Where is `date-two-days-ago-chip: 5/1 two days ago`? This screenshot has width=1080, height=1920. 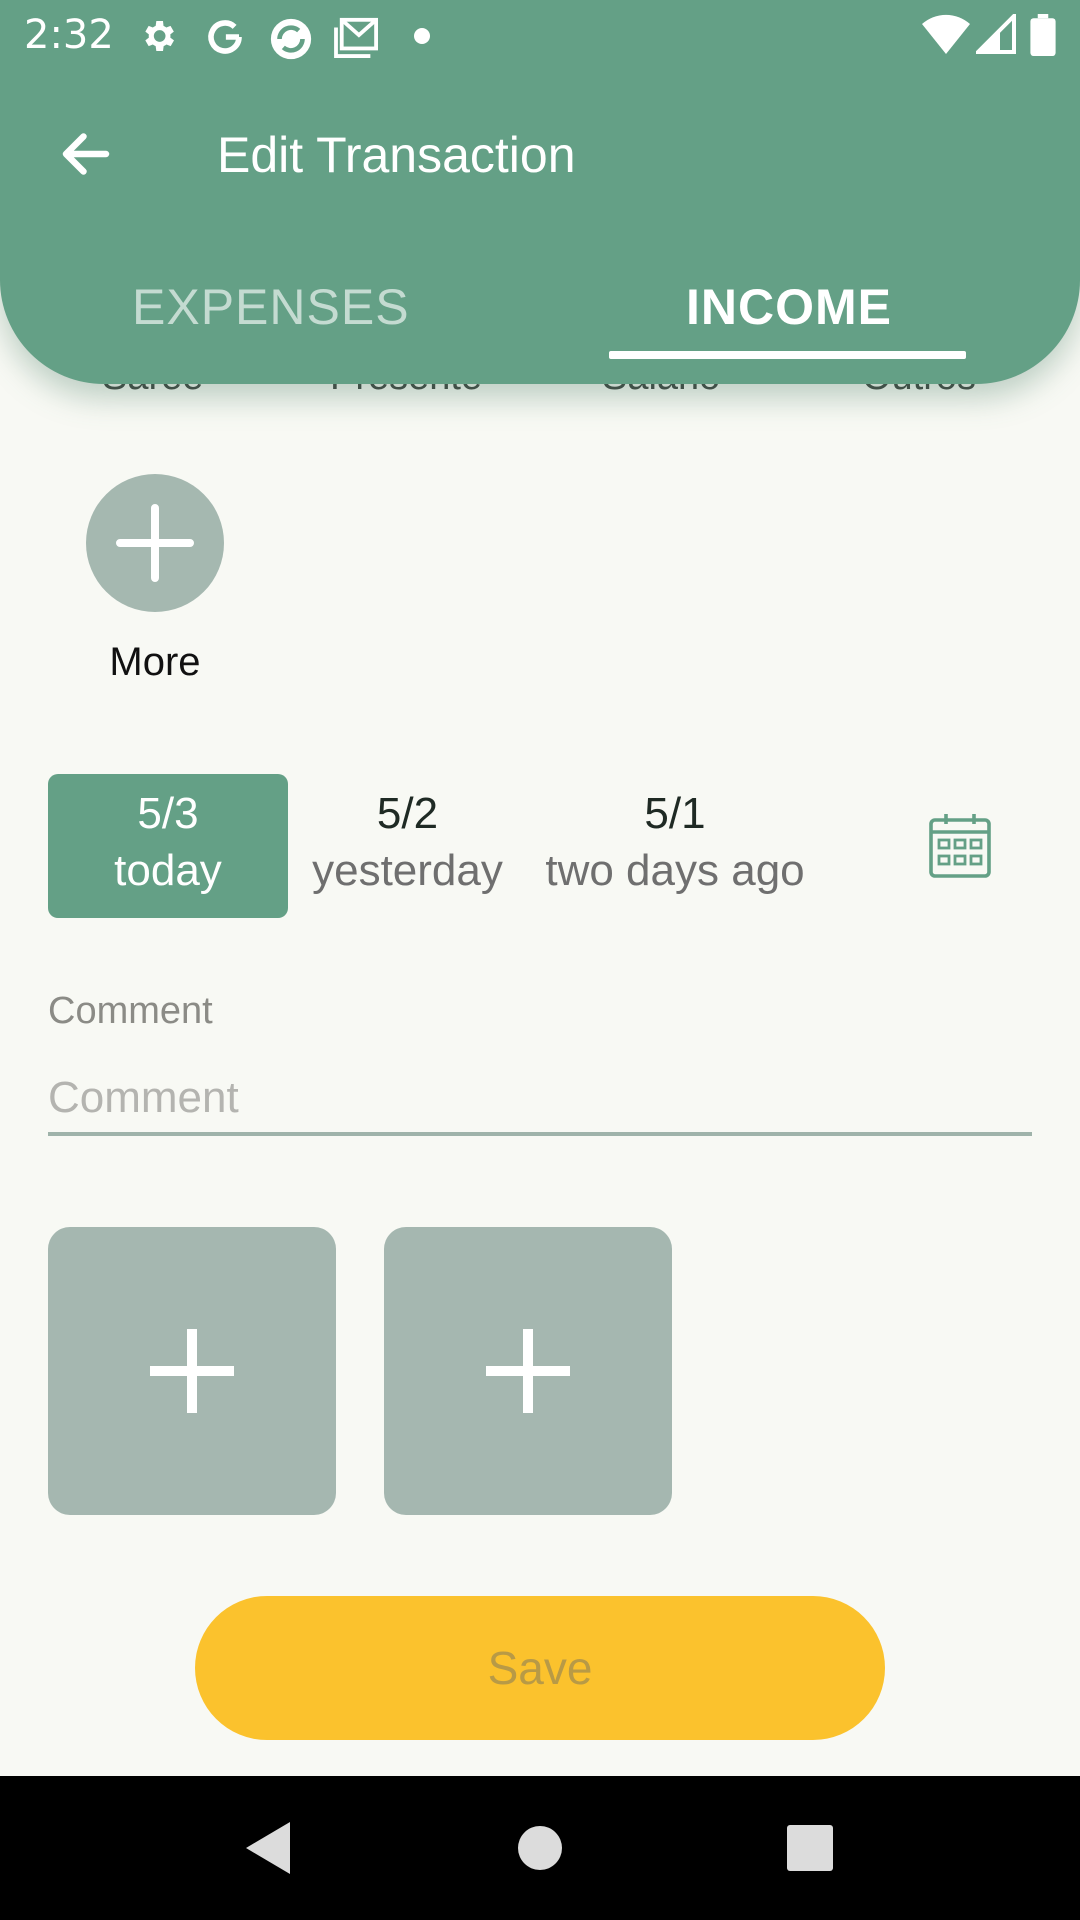 date-two-days-ago-chip: 5/1 two days ago is located at coordinates (675, 846).